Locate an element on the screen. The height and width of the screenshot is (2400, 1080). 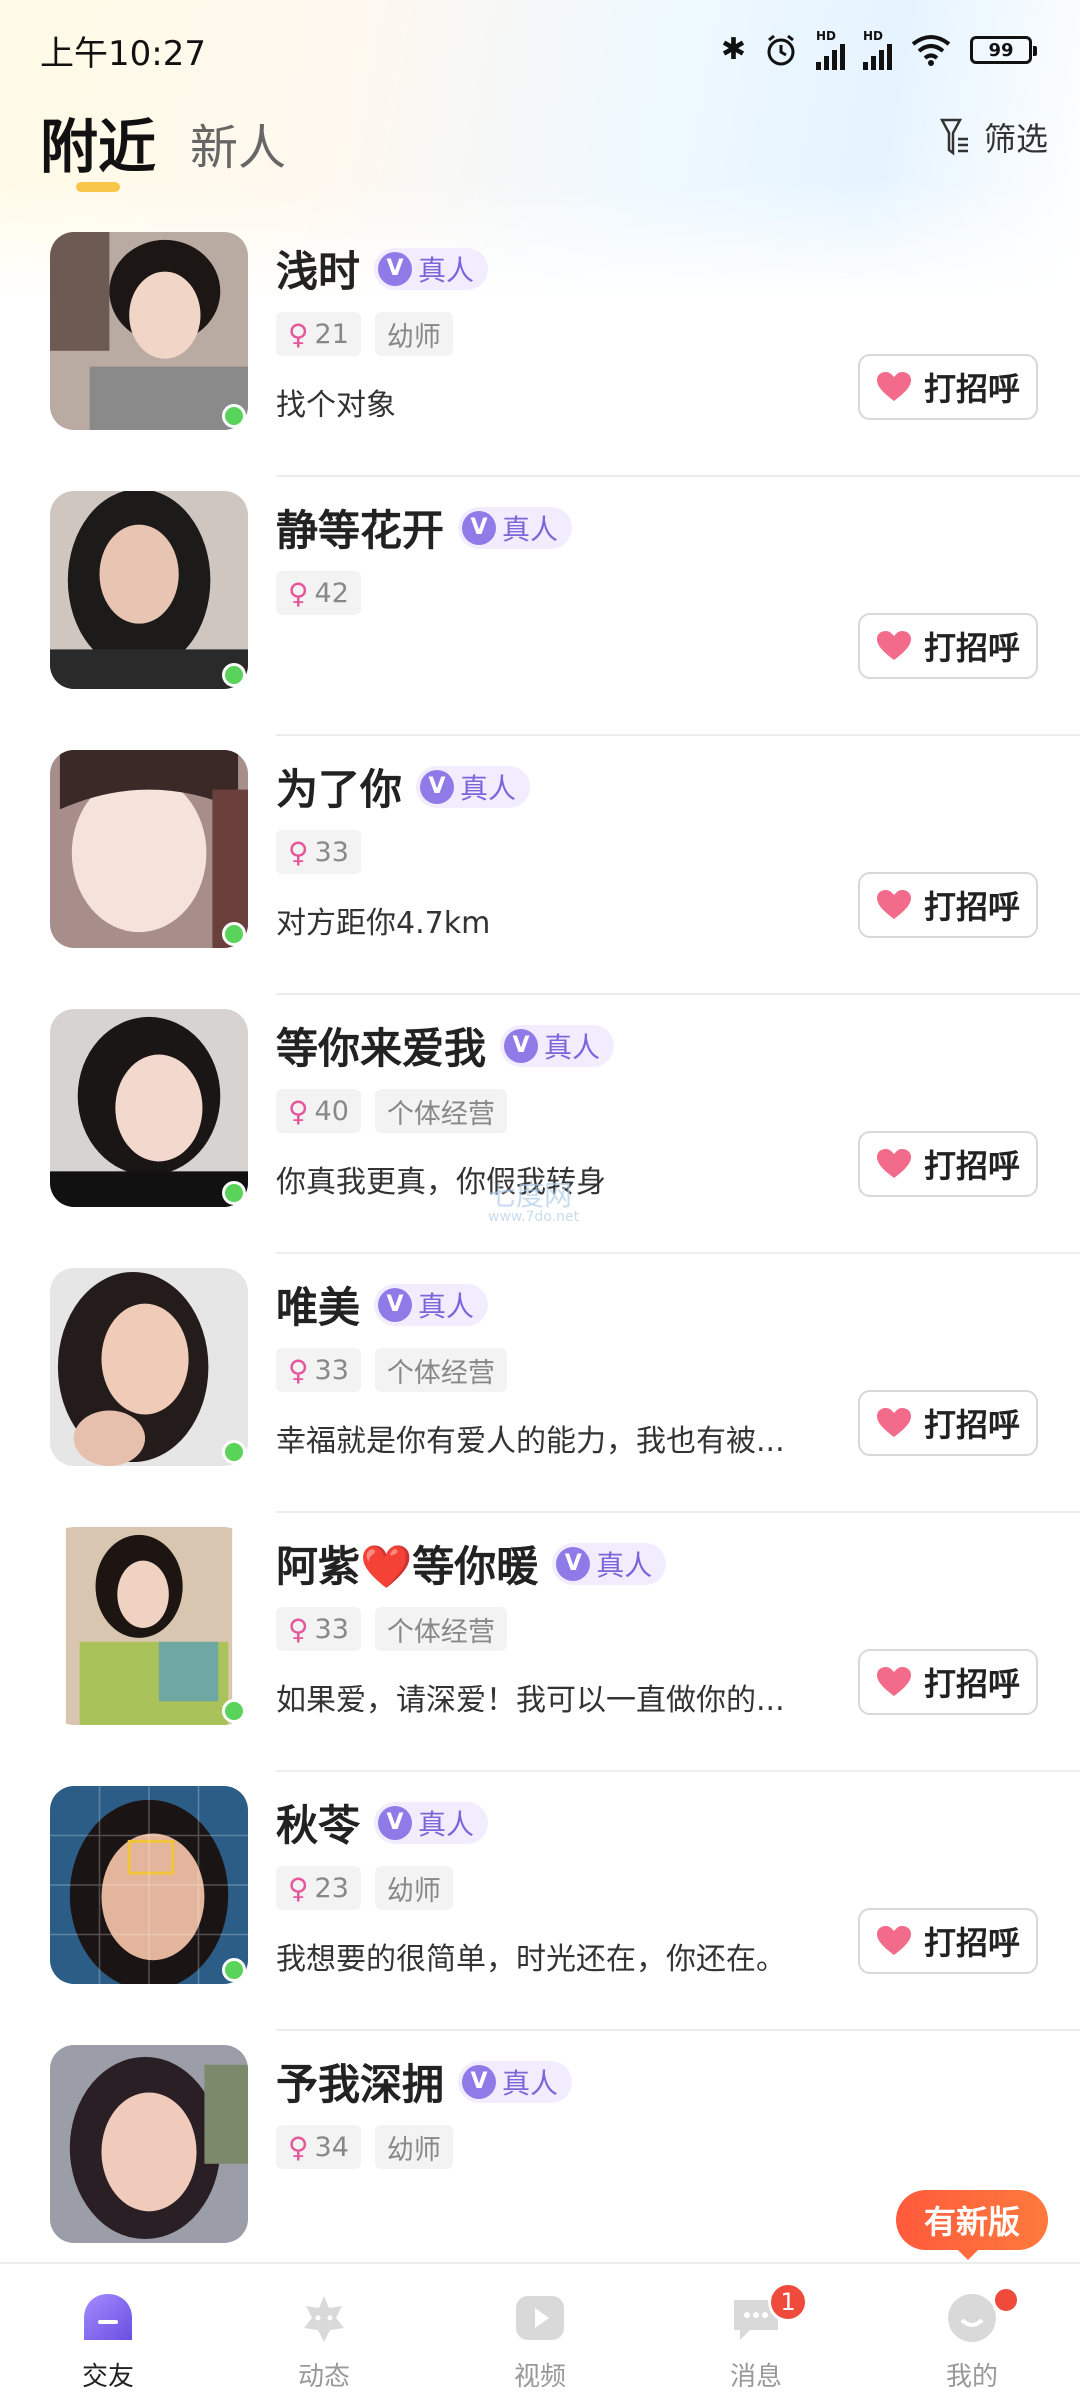
user-name: 秋苓 is located at coordinates (318, 1825).